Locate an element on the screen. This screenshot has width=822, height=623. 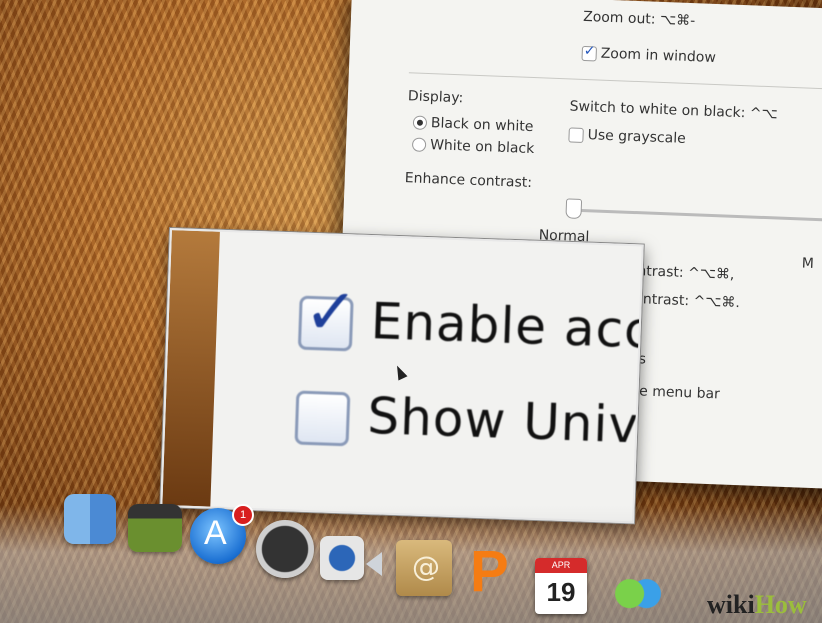
at-sign-glyph: @ is located at coordinates (426, 566).